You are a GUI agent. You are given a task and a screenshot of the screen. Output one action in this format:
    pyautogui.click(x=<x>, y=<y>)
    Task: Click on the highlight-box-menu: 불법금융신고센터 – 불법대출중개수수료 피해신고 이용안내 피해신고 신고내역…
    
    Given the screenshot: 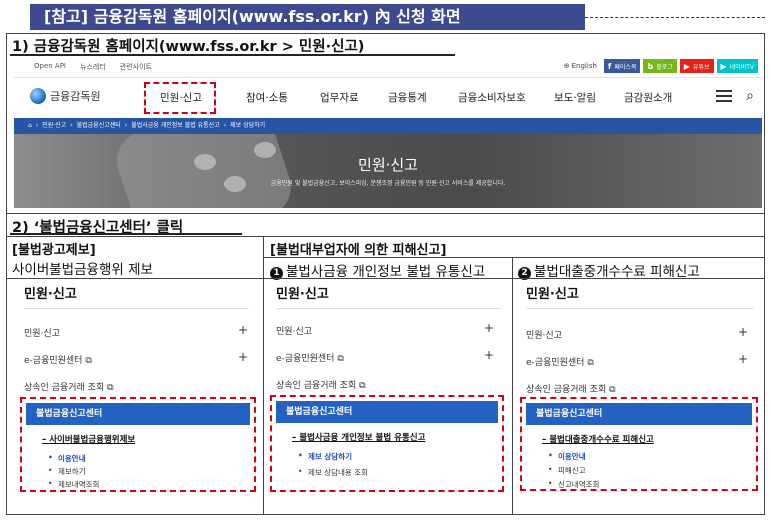 What is the action you would take?
    pyautogui.click(x=639, y=444)
    